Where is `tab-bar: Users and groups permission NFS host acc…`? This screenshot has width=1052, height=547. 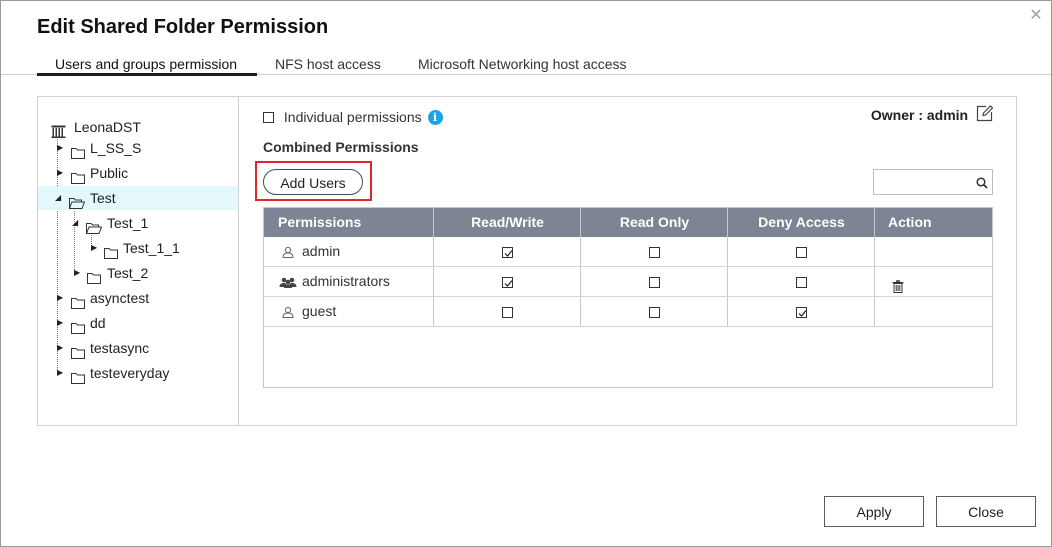
tab-bar: Users and groups permission NFS host acc… is located at coordinates (526, 64).